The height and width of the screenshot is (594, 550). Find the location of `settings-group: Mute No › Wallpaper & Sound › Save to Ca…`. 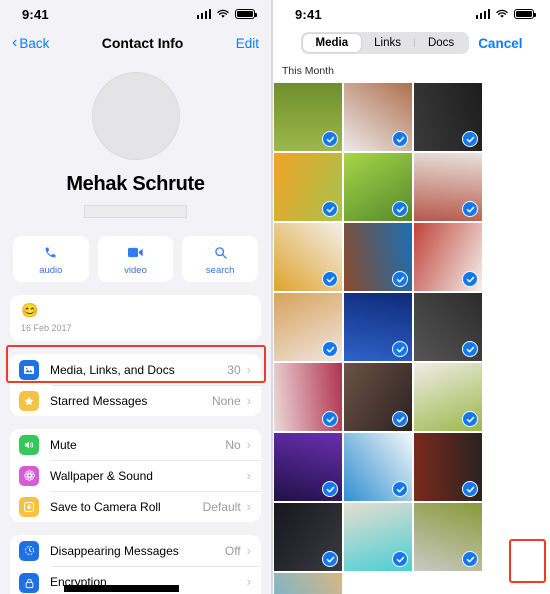

settings-group: Mute No › Wallpaper & Sound › Save to Ca… is located at coordinates (135, 475).